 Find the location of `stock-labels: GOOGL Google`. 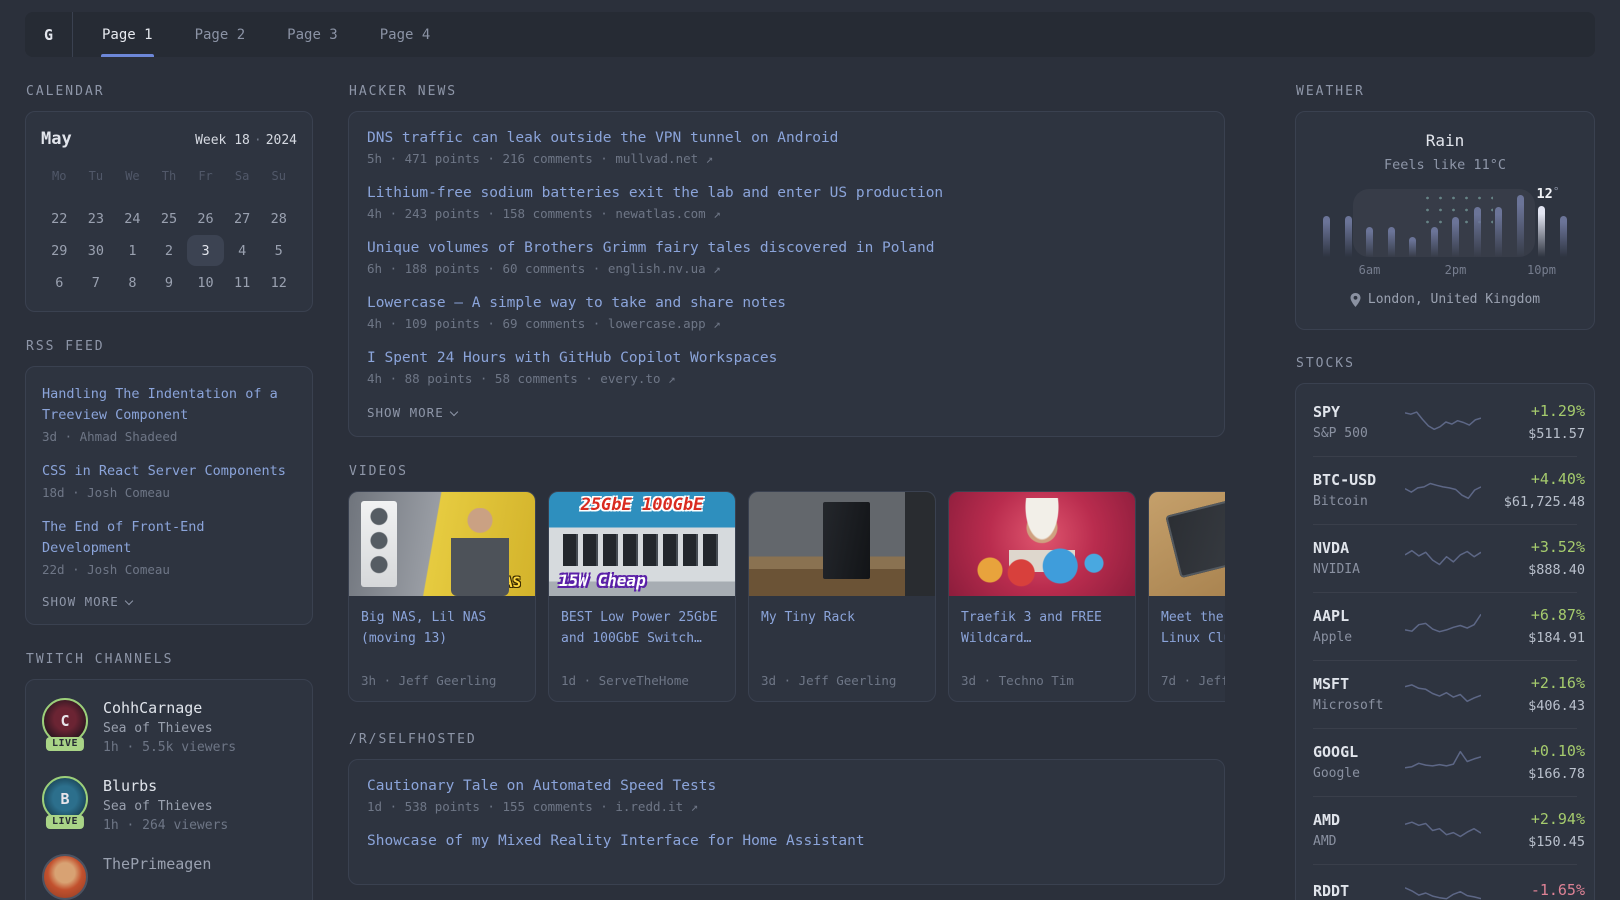

stock-labels: GOOGL Google is located at coordinates (1359, 762).